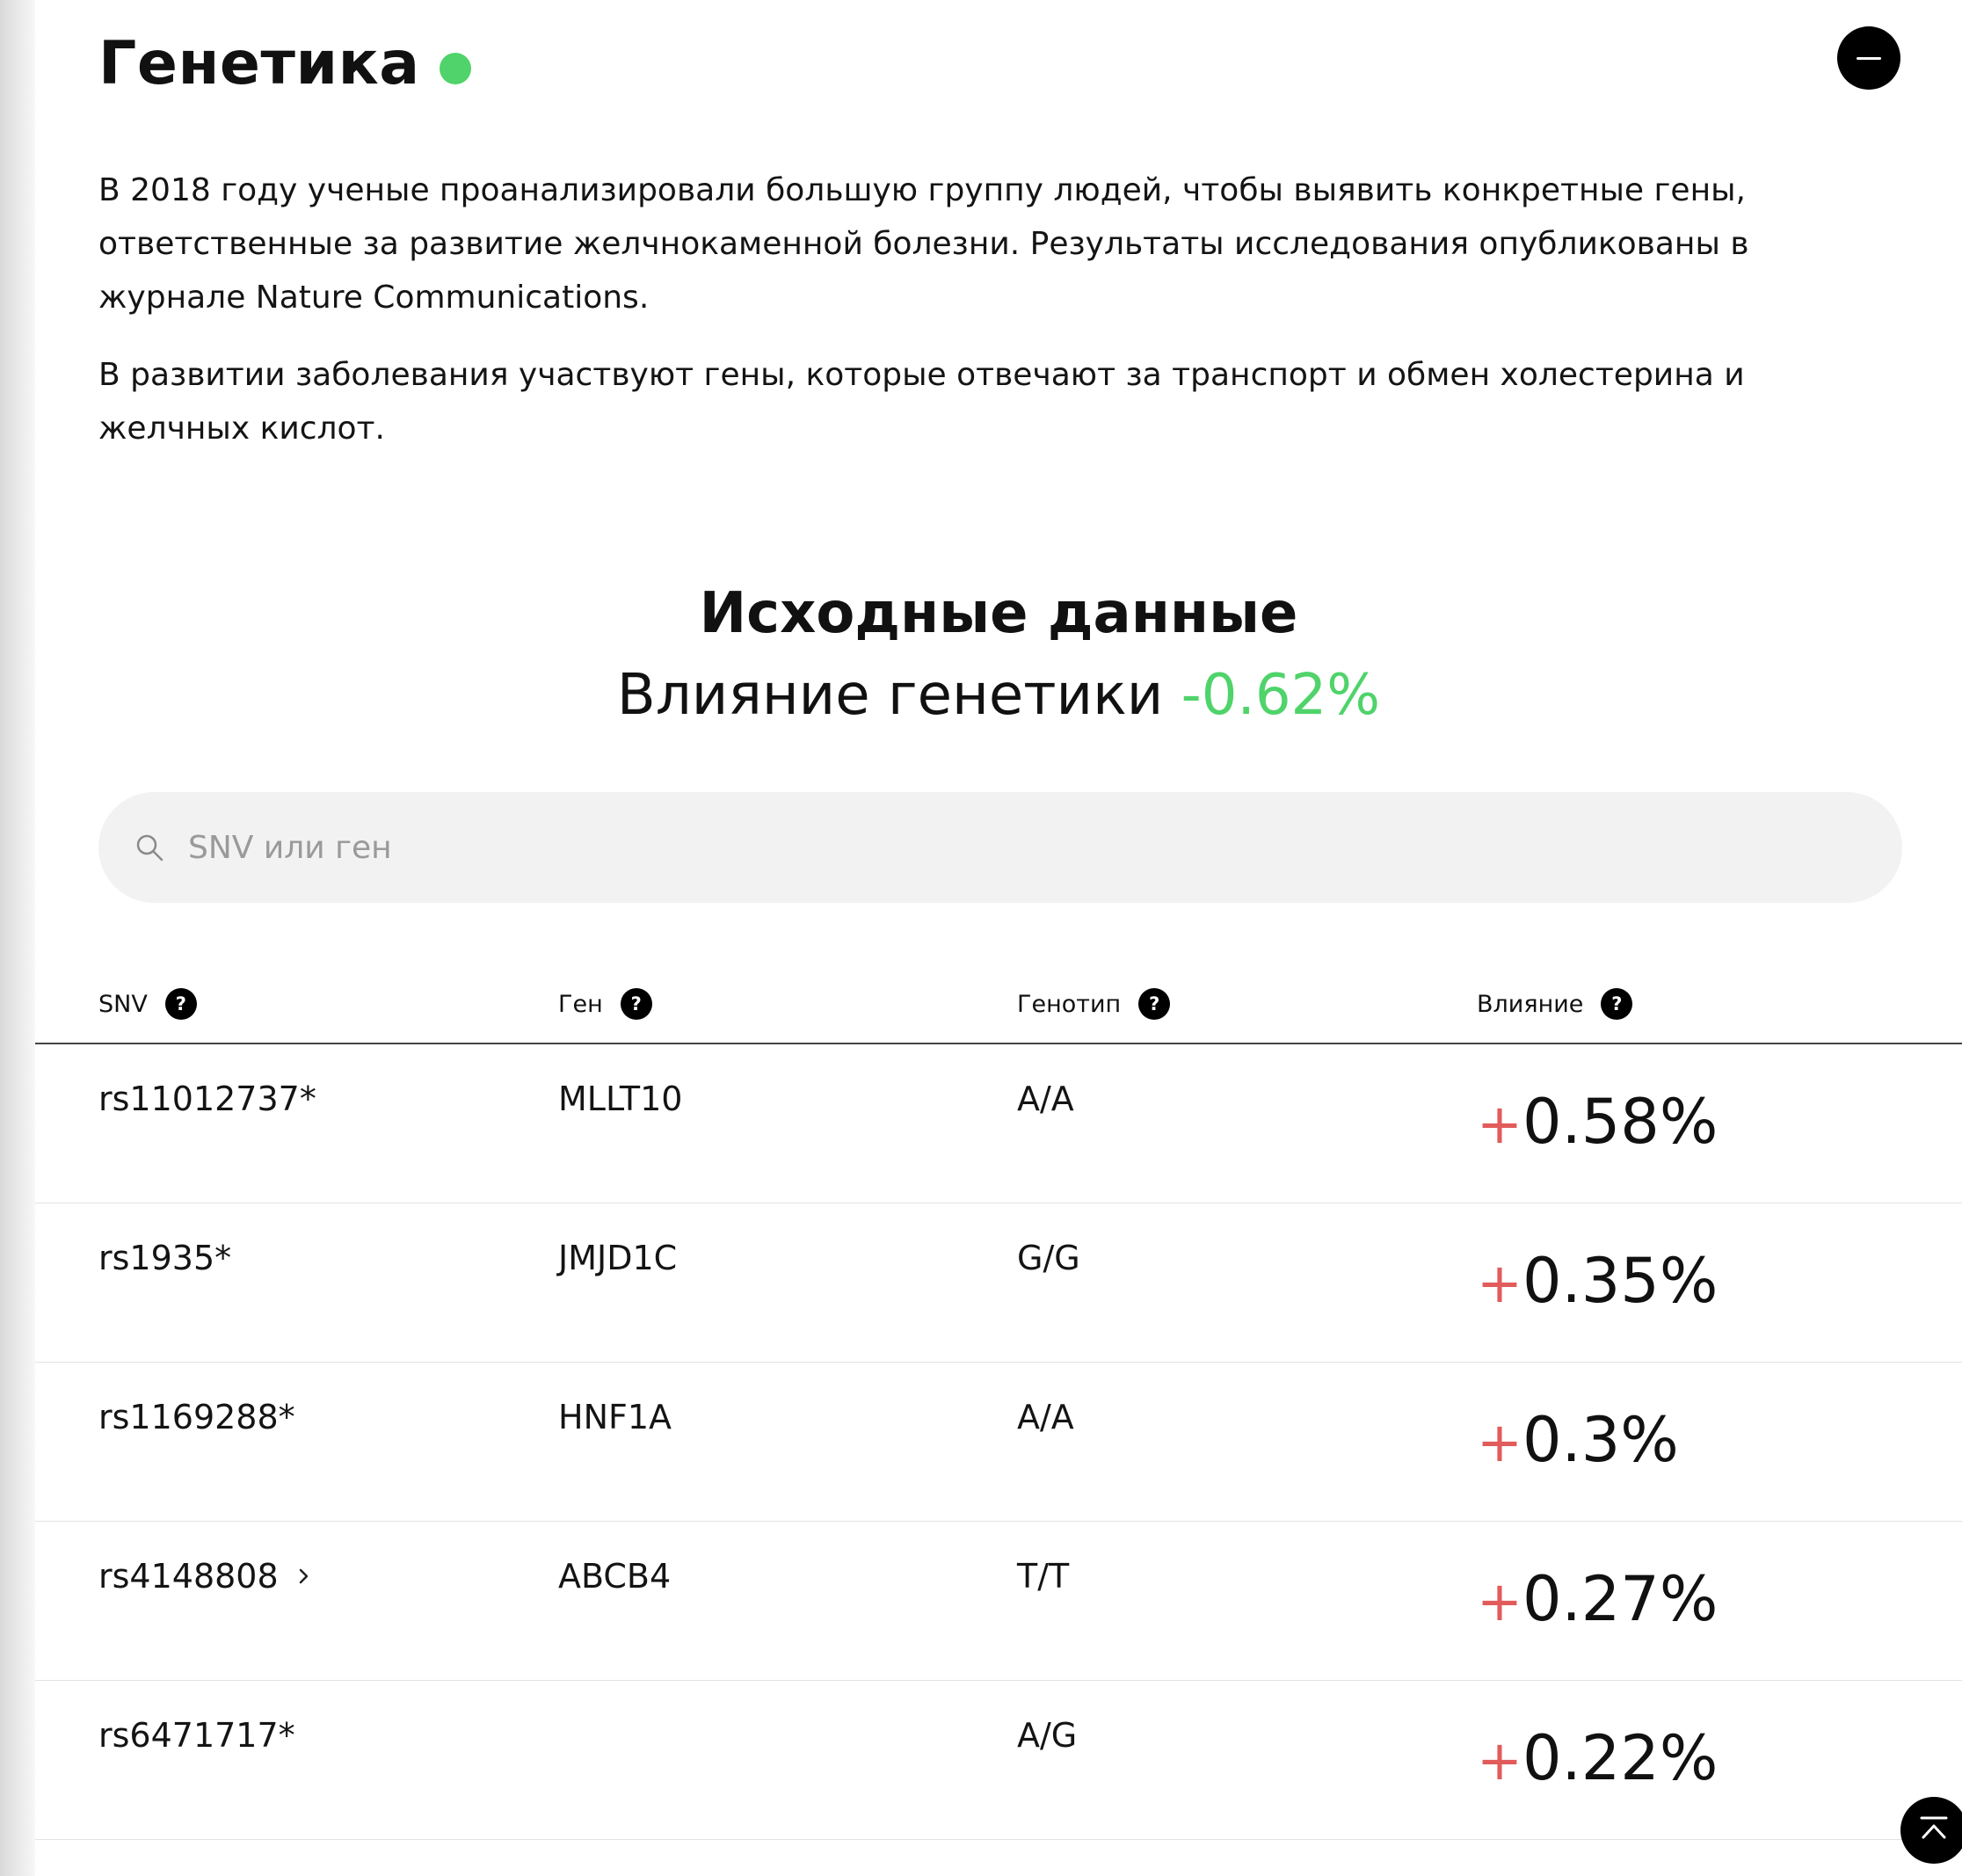 The height and width of the screenshot is (1876, 1962). I want to click on genotype-cell: T/T, so click(1043, 1576).